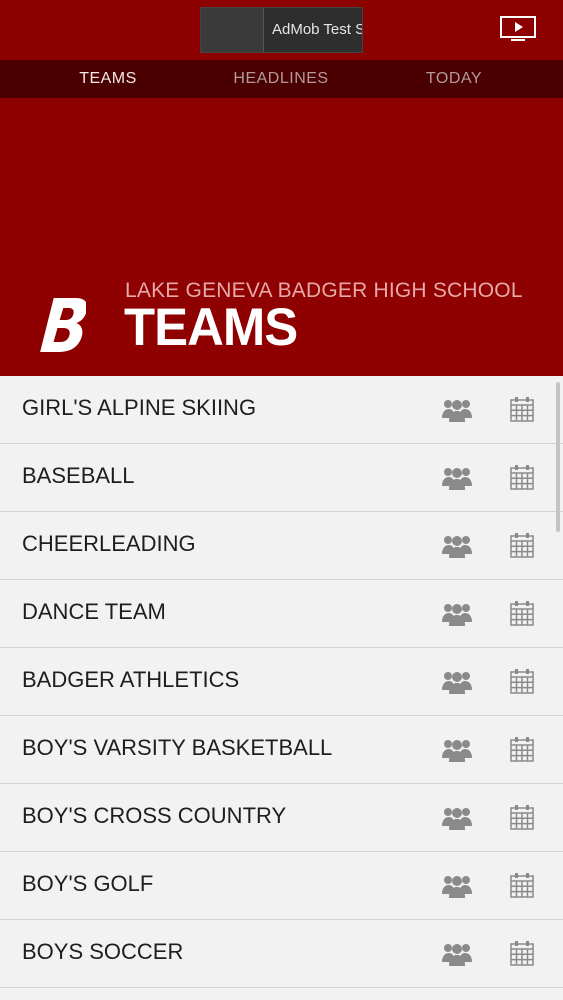 This screenshot has height=1000, width=563. I want to click on team-name: DANCE TEAM, so click(94, 611).